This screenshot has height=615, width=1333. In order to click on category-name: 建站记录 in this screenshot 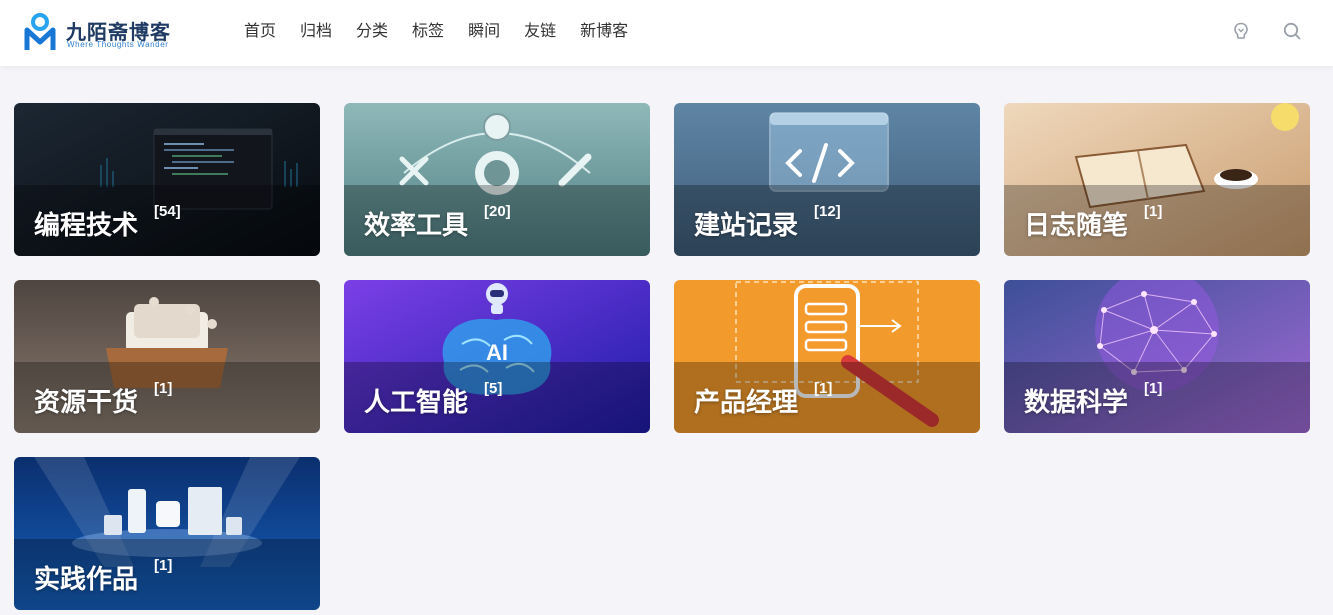, I will do `click(746, 225)`.